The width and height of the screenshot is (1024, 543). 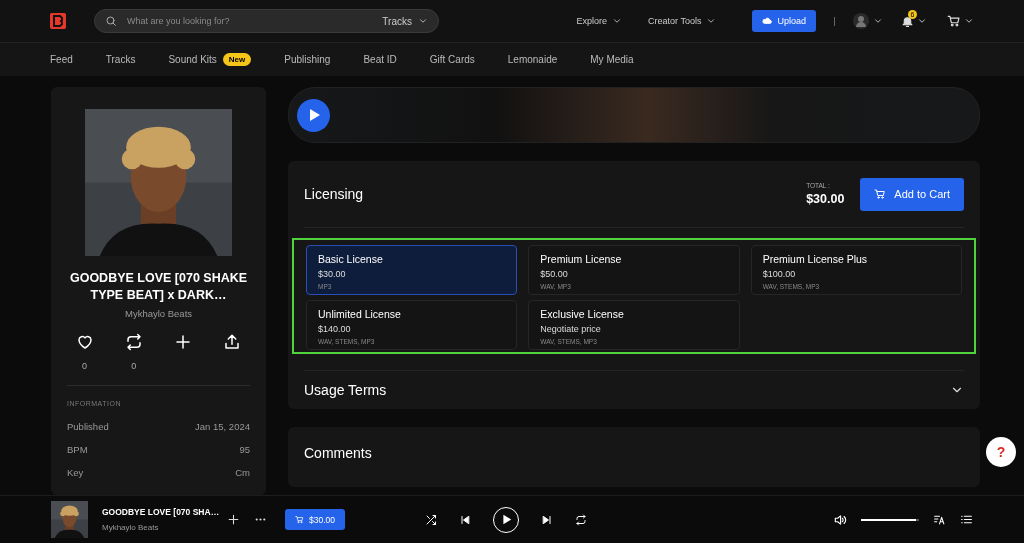 I want to click on logo-icon, so click(x=58, y=21).